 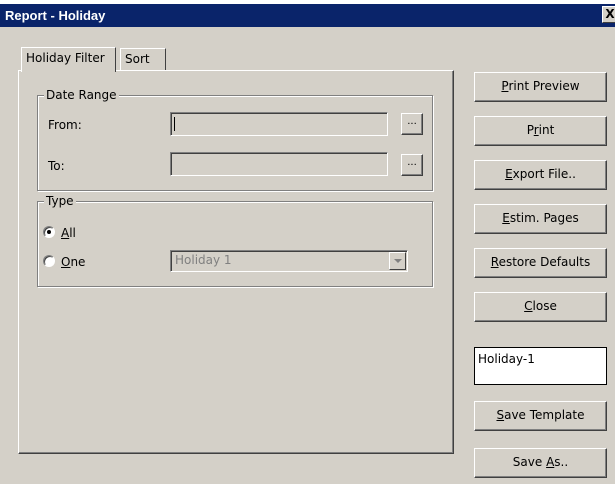 What do you see at coordinates (65, 125) in the screenshot?
I see `from-label: From:` at bounding box center [65, 125].